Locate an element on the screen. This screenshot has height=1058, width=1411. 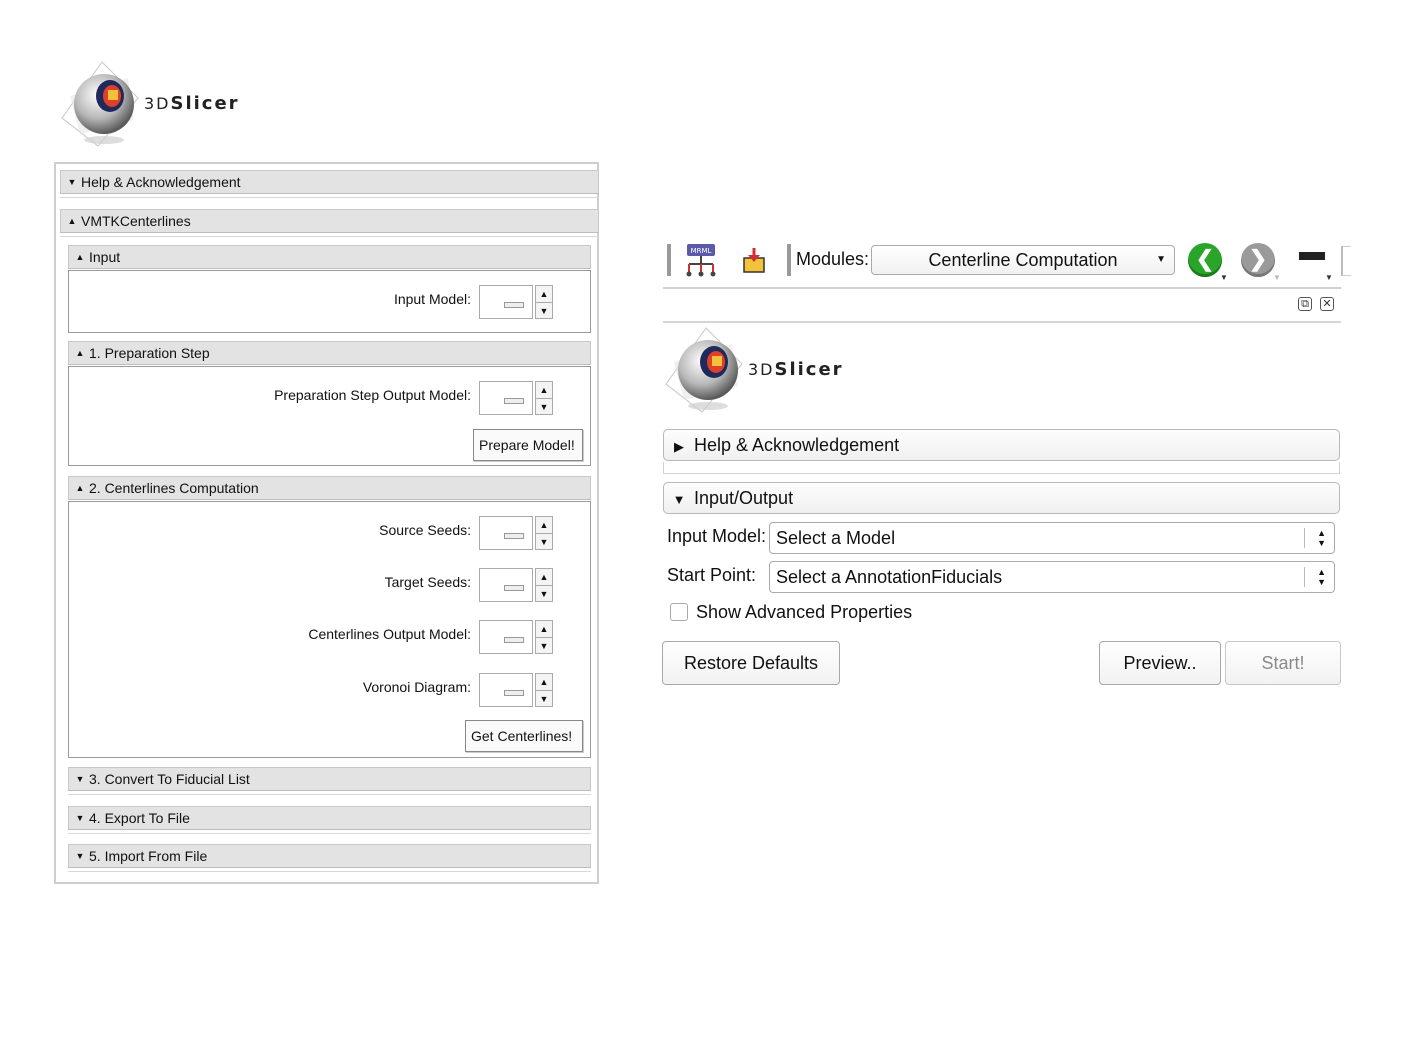
target-seeds-selector: ▲ ▼ is located at coordinates (517, 586).